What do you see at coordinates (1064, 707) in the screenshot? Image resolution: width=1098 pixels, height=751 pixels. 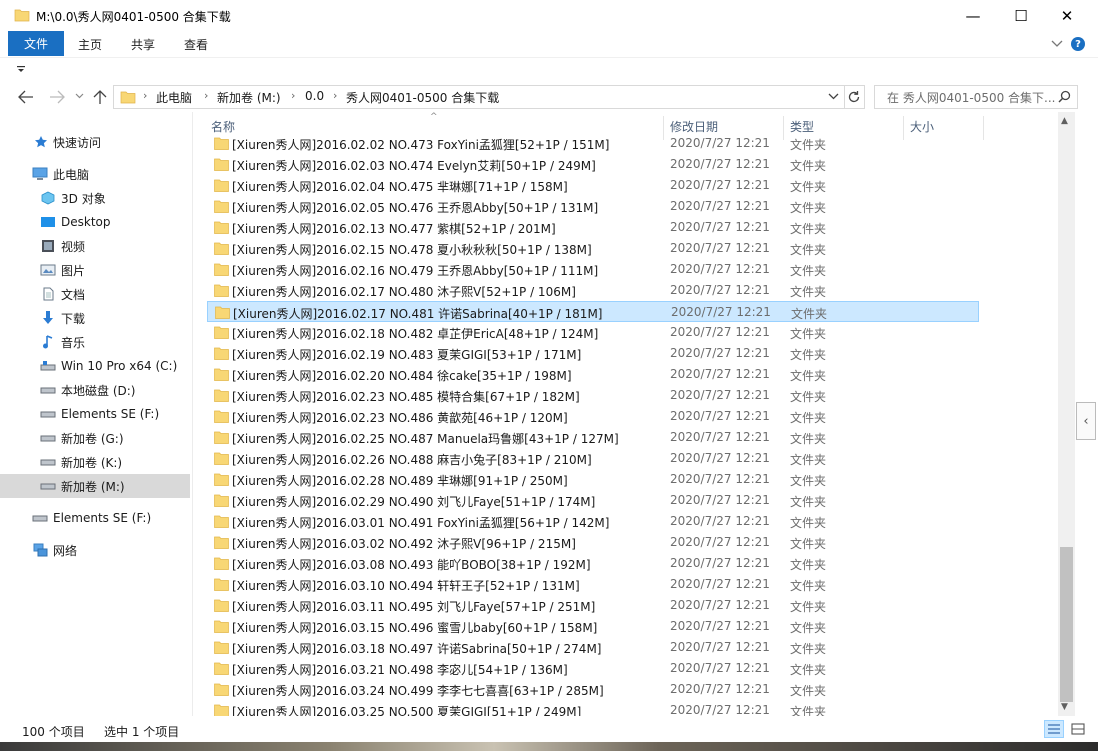 I see `scroll-down-arrow-icon: ▼` at bounding box center [1064, 707].